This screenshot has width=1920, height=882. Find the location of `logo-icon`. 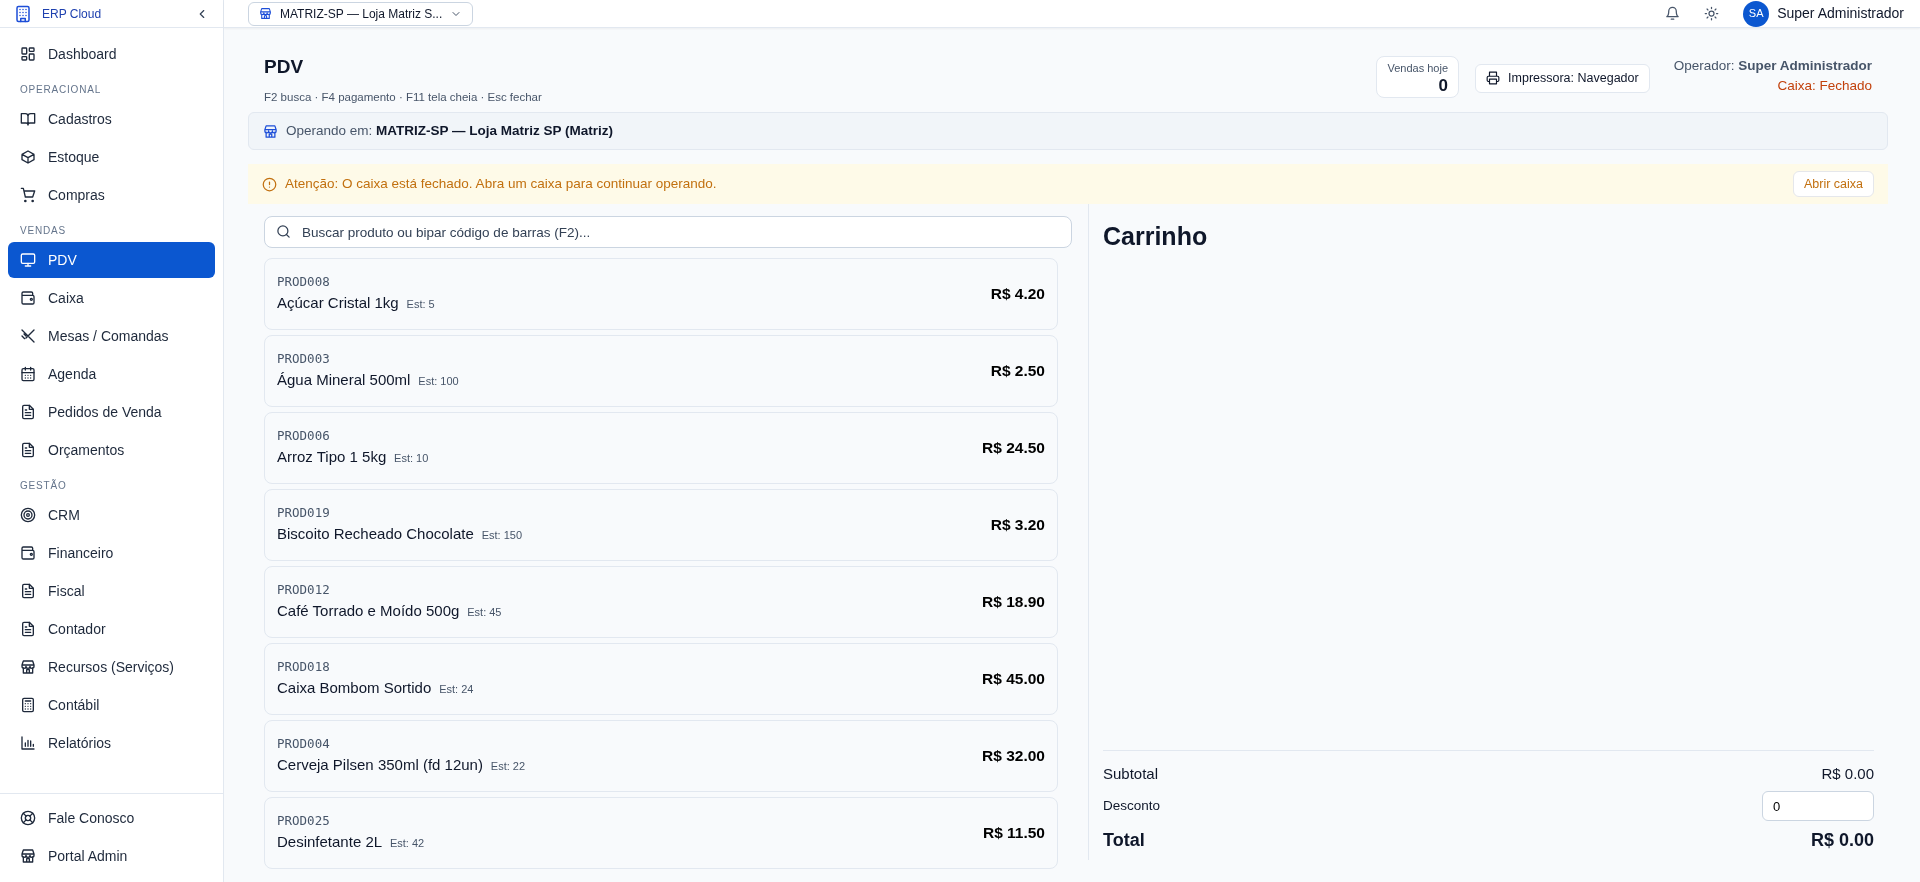

logo-icon is located at coordinates (23, 13).